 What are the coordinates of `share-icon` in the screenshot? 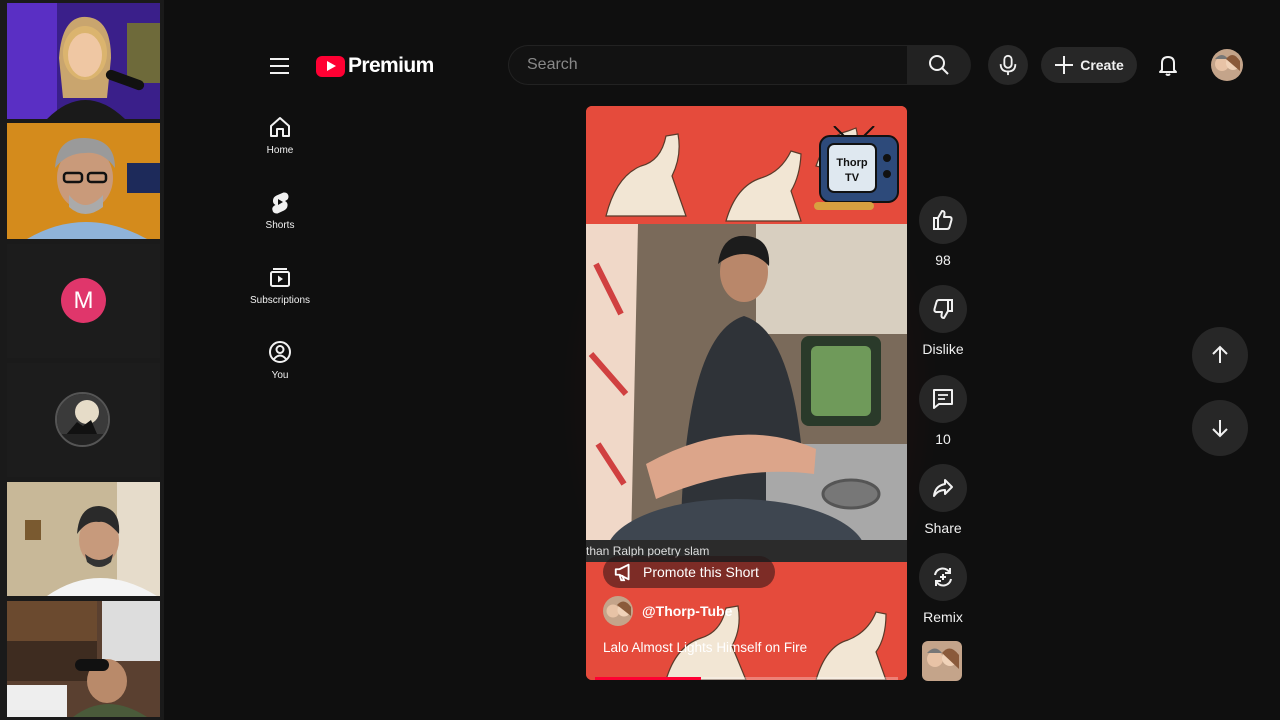 It's located at (943, 488).